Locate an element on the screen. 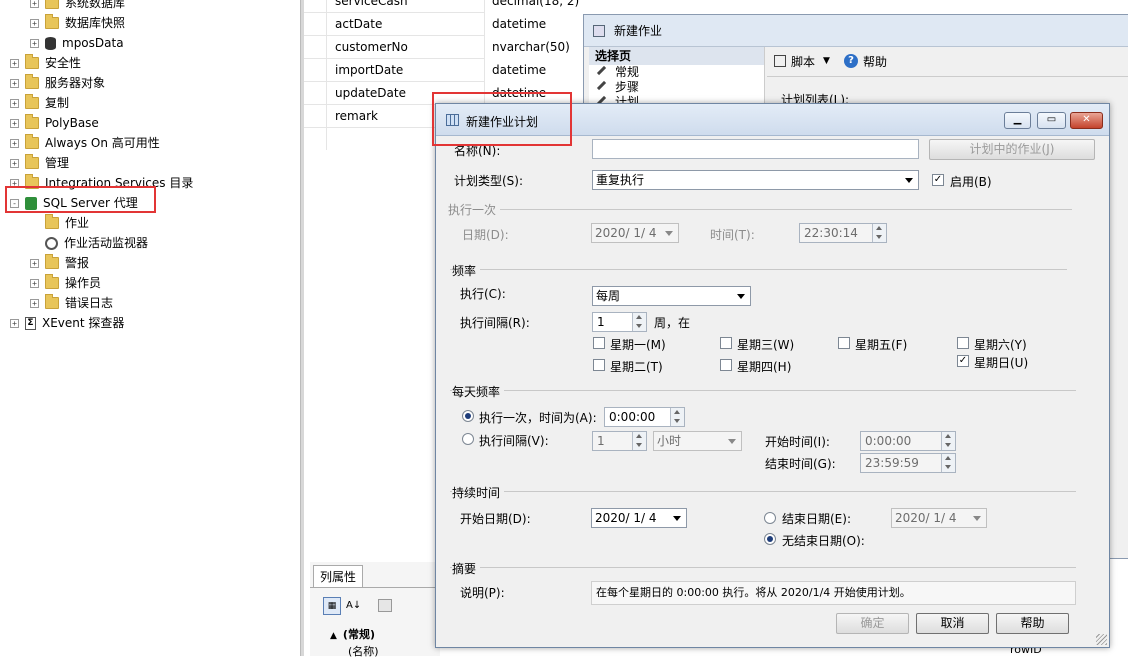 This screenshot has width=1128, height=659. start-date-picker: 2020/ 1/ 4 is located at coordinates (639, 518).